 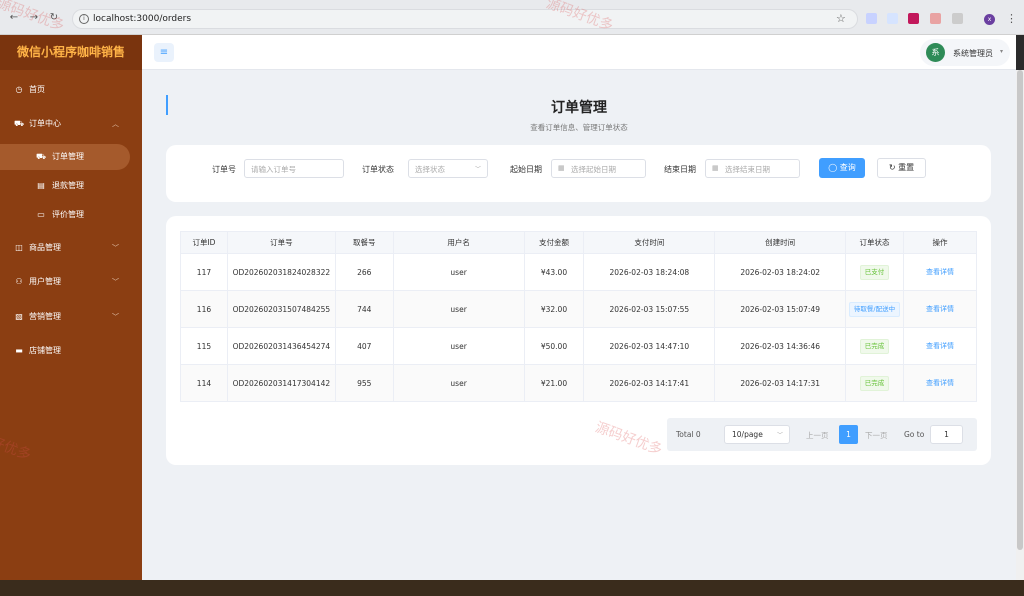 I want to click on chevron-up-icon: ︿, so click(x=115, y=124).